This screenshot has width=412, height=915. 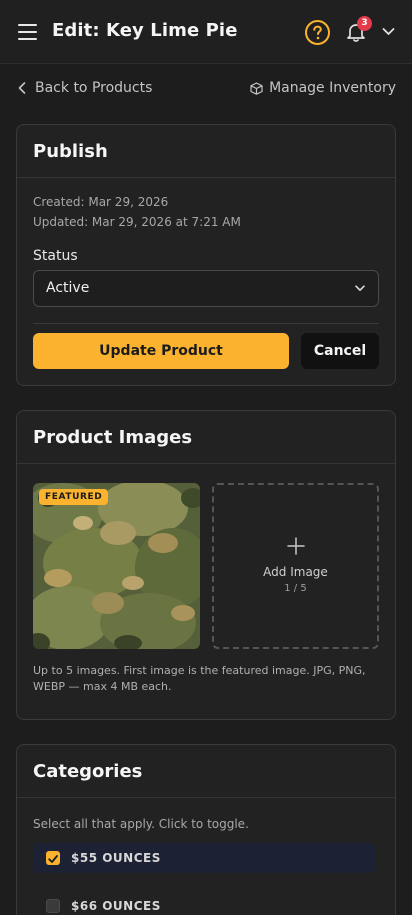 I want to click on categories-hint: Select all that apply. Click to toggle., so click(x=141, y=824).